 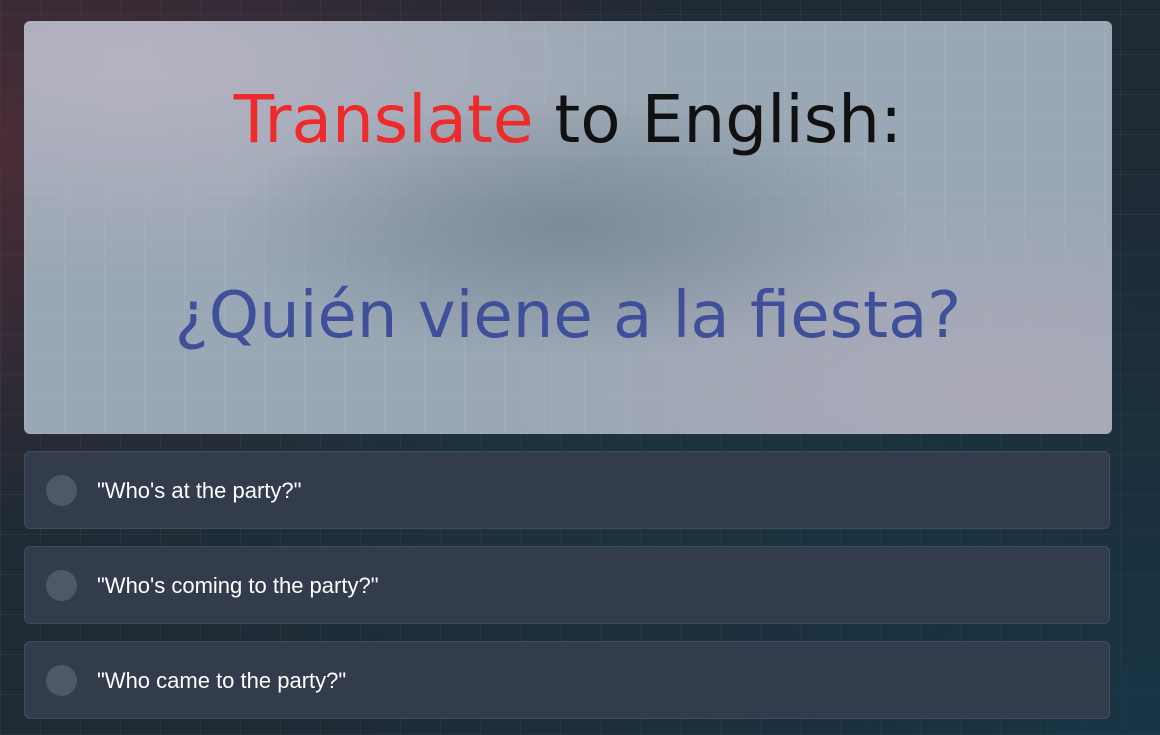 I want to click on answer-option-3: "Who came to the party?", so click(x=567, y=680).